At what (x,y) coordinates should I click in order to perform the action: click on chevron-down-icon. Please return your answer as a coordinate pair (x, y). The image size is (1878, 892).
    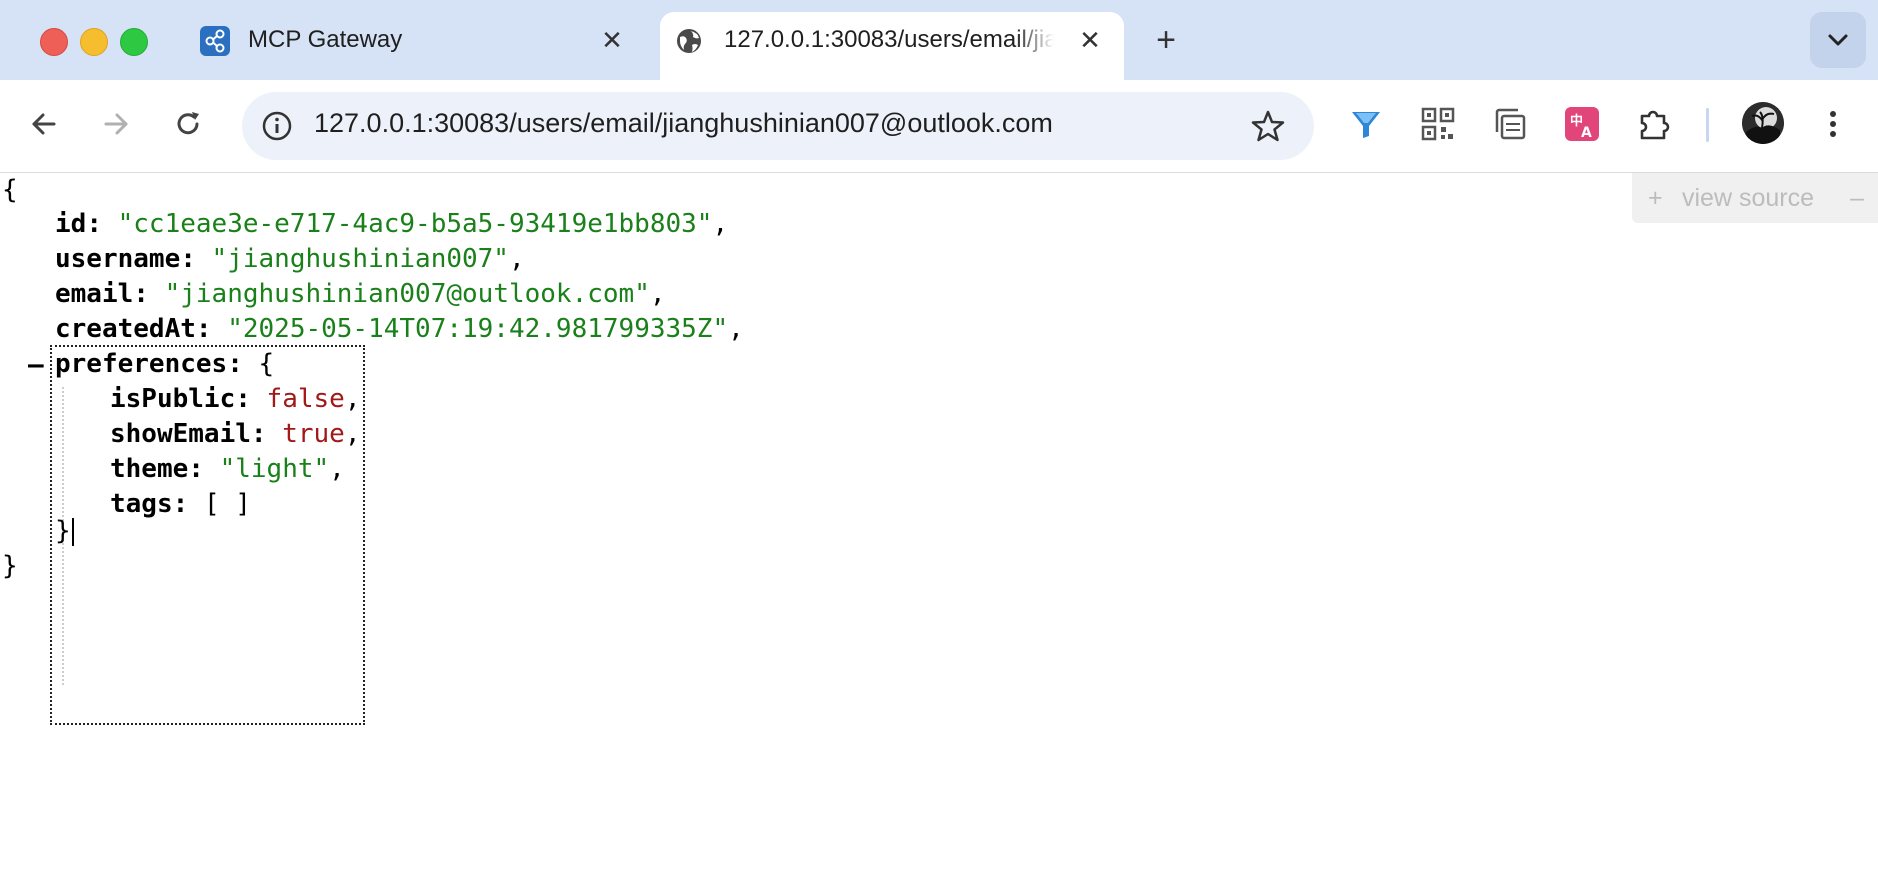
    Looking at the image, I should click on (1838, 40).